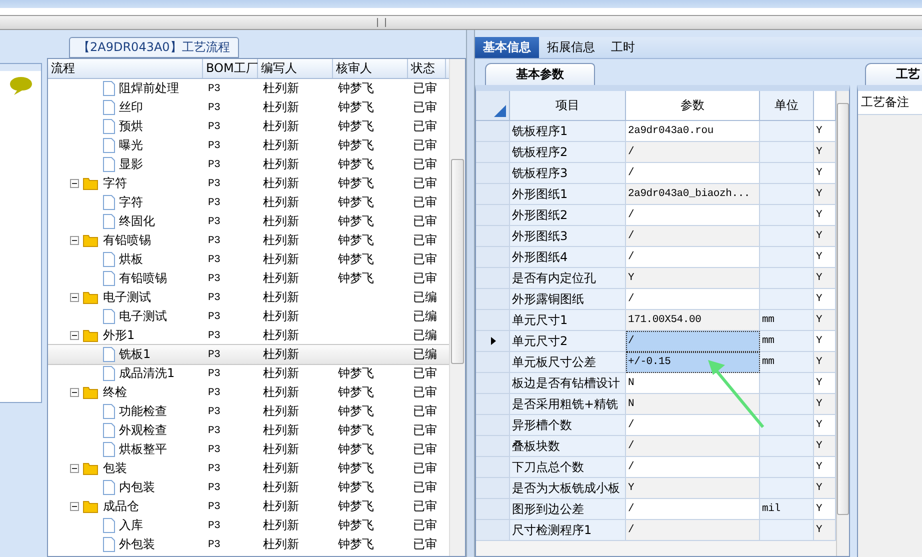 The width and height of the screenshot is (922, 557). Describe the element at coordinates (248, 107) in the screenshot. I see `tree-row: 丝印 P3 杜列新 钟梦飞 已审` at that location.